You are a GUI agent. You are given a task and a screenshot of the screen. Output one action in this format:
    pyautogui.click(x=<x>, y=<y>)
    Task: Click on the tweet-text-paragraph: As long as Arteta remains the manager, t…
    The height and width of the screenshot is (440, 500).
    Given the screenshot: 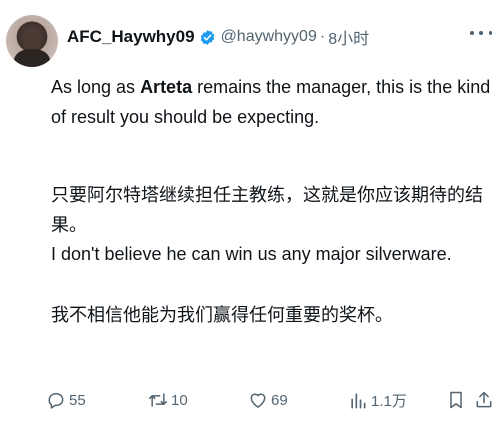 What is the action you would take?
    pyautogui.click(x=271, y=102)
    